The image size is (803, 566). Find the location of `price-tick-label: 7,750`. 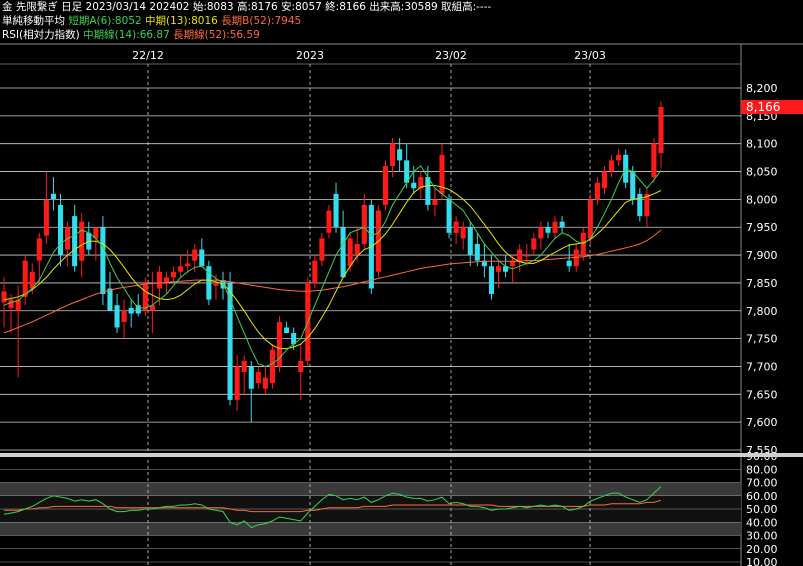

price-tick-label: 7,750 is located at coordinates (762, 339).